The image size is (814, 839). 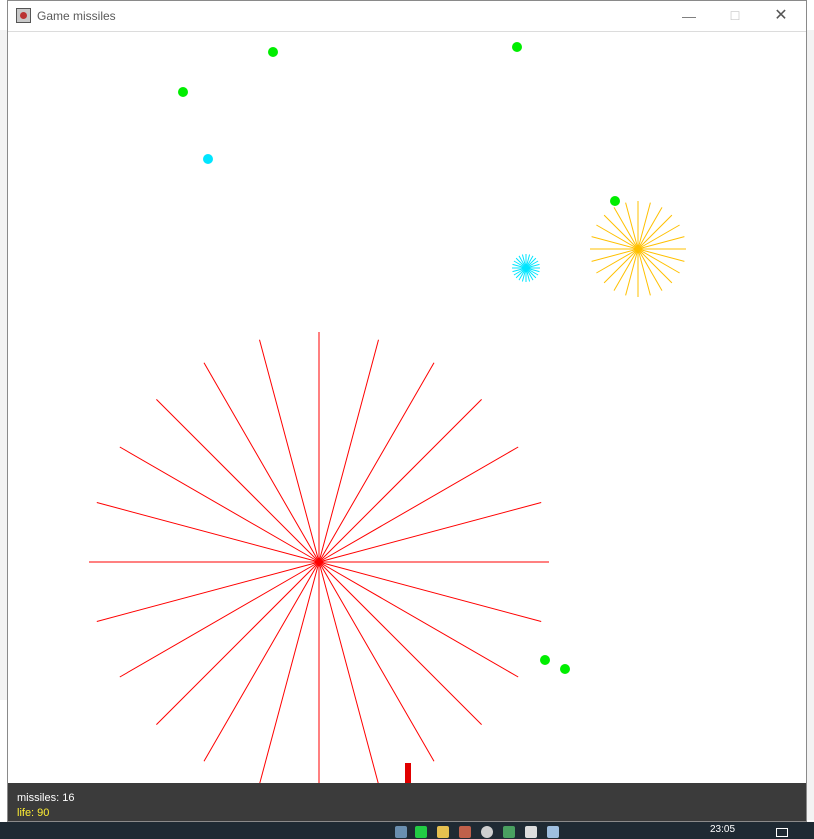 I want to click on java-app-icon, so click(x=23, y=15).